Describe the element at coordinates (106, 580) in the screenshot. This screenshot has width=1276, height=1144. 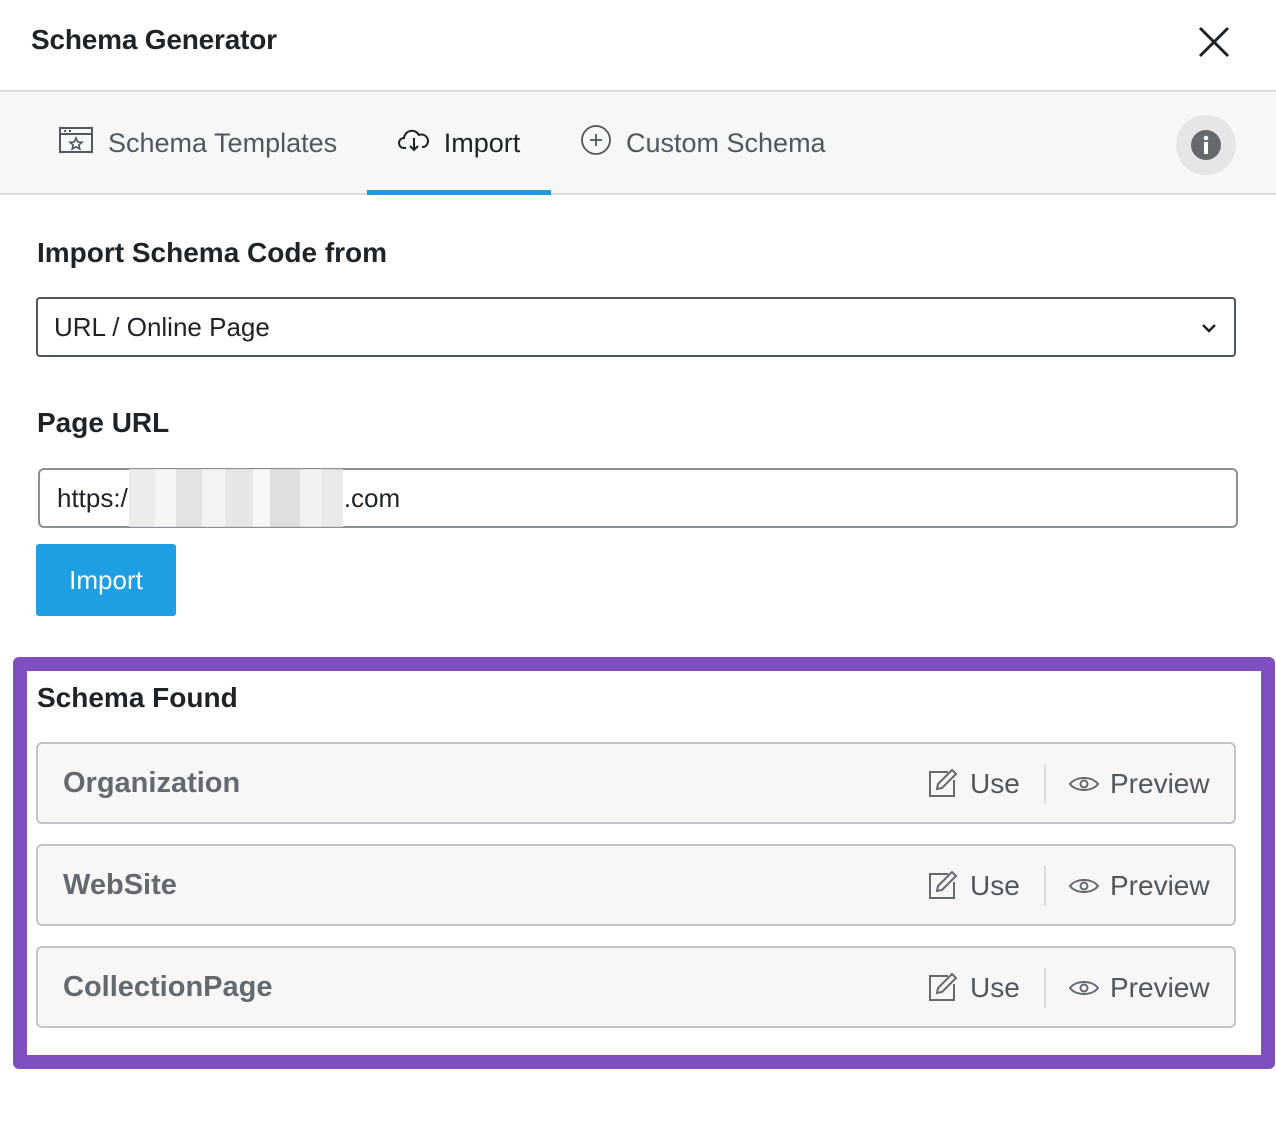
I see `import-button: Import` at that location.